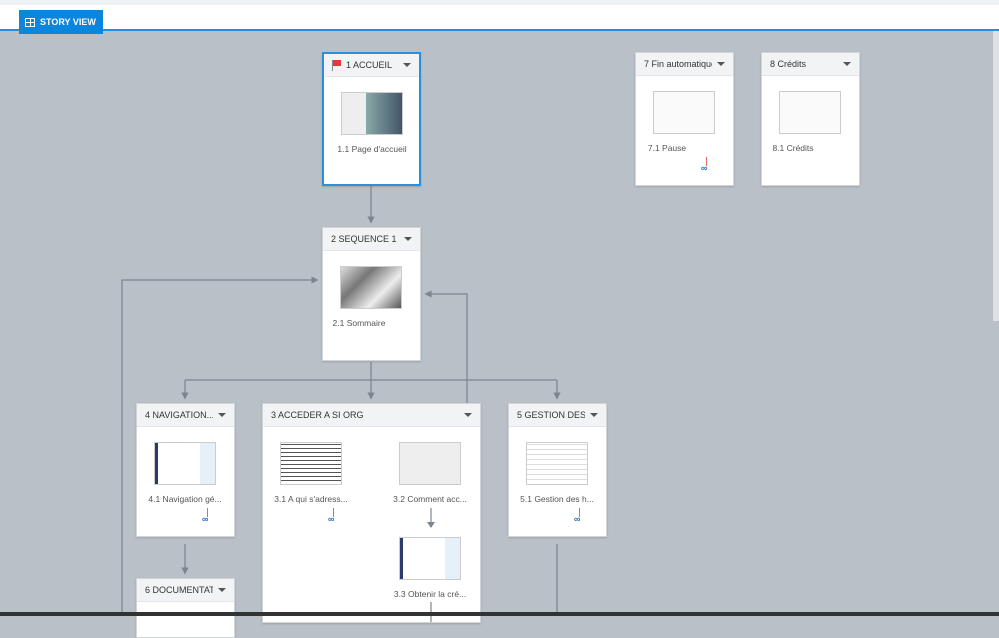 The width and height of the screenshot is (999, 638). What do you see at coordinates (372, 149) in the screenshot?
I see `slide-label: 1.1 Page d'accueil` at bounding box center [372, 149].